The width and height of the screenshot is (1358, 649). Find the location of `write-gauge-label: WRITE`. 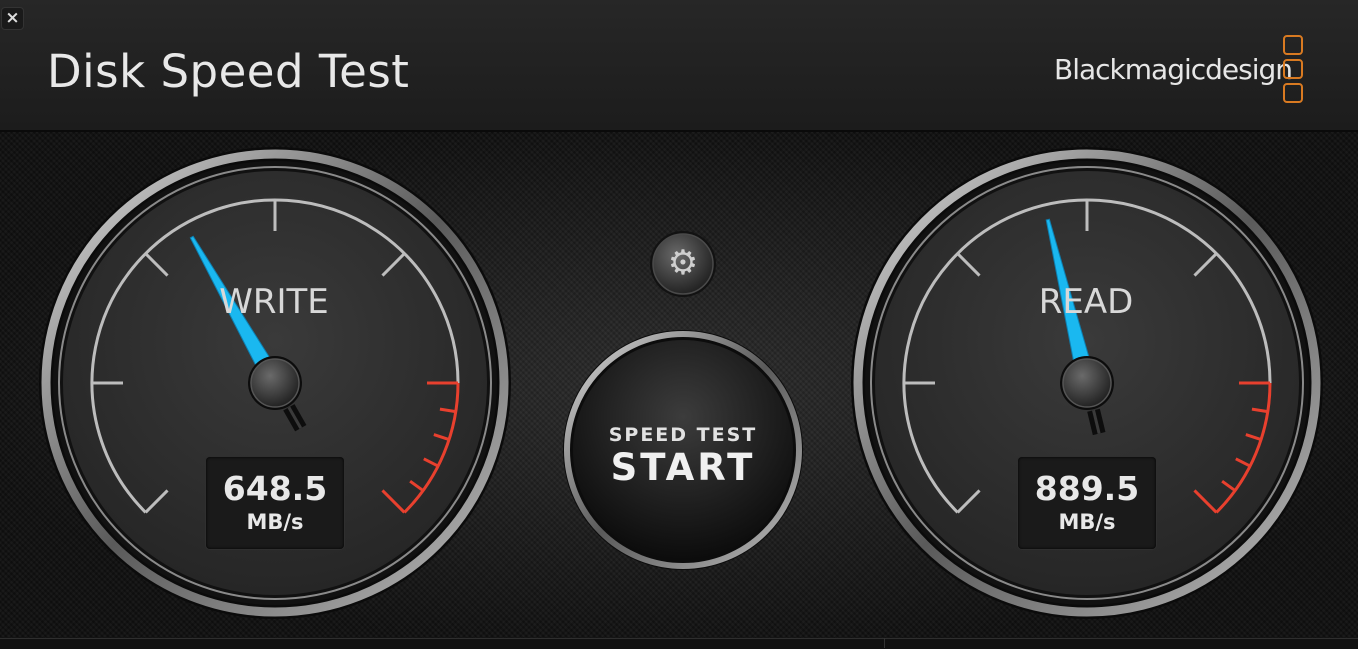

write-gauge-label: WRITE is located at coordinates (274, 302).